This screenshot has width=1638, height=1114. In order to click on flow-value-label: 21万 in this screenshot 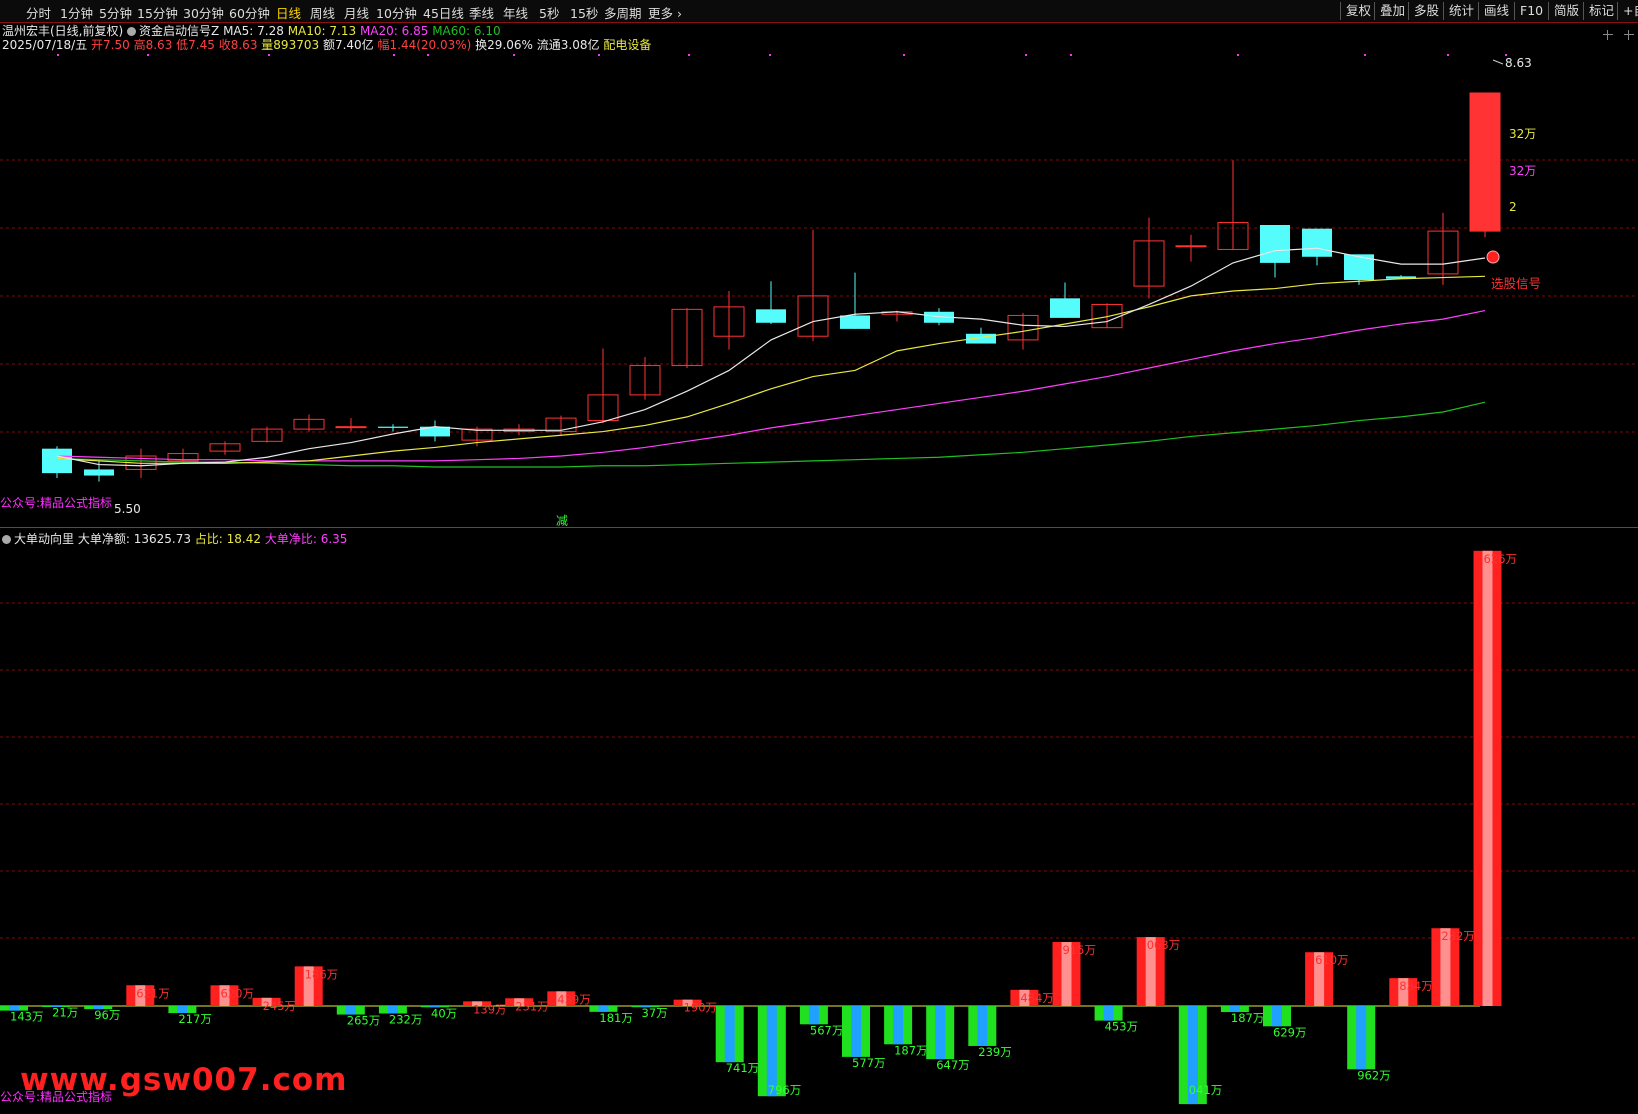, I will do `click(65, 1013)`.